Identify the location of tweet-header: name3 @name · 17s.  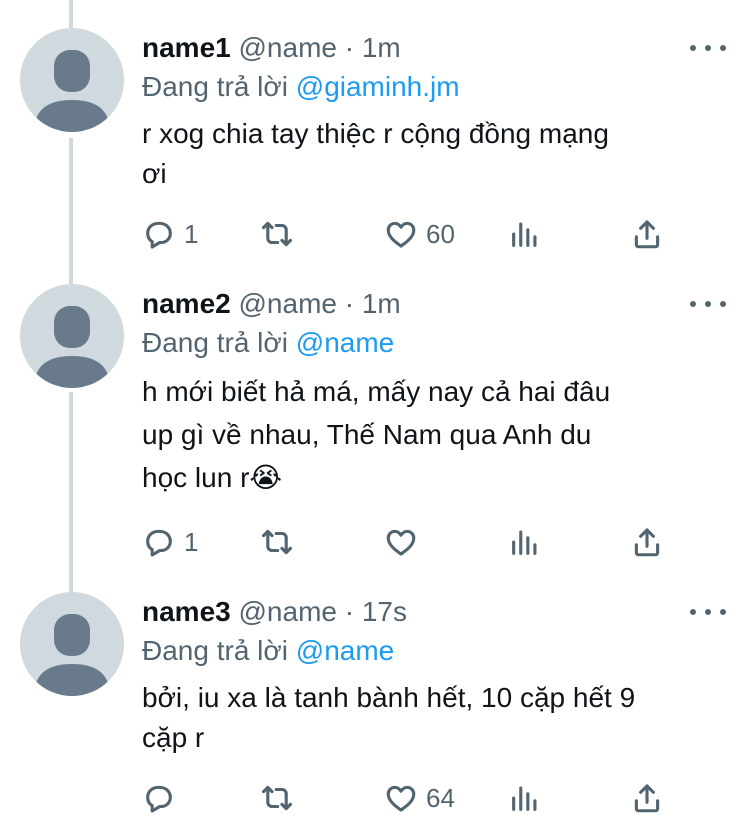
(434, 612).